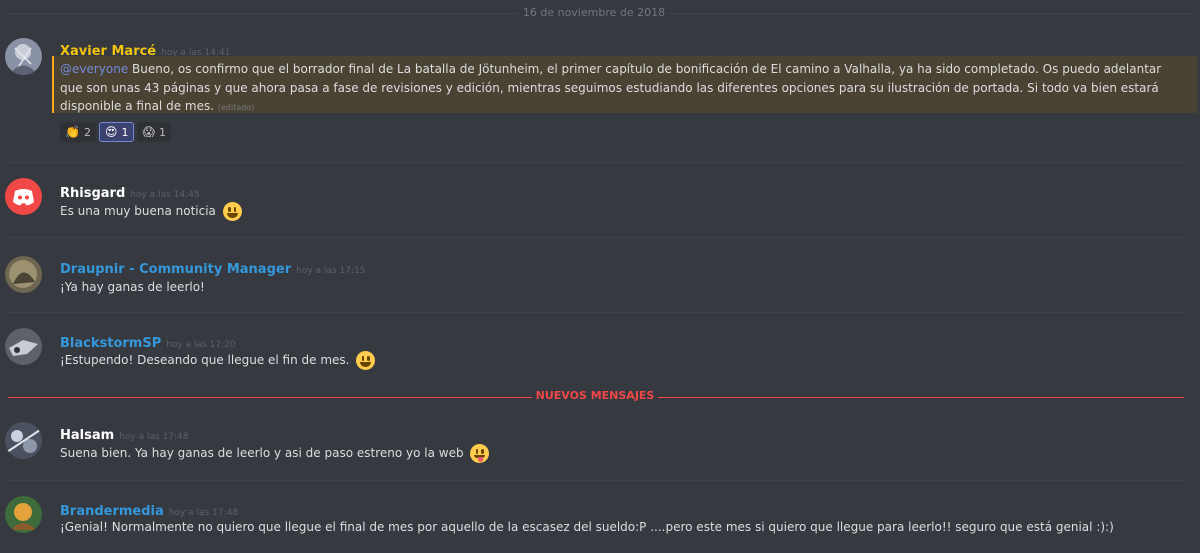  What do you see at coordinates (111, 132) in the screenshot?
I see `heart-eyes-icon: 😍` at bounding box center [111, 132].